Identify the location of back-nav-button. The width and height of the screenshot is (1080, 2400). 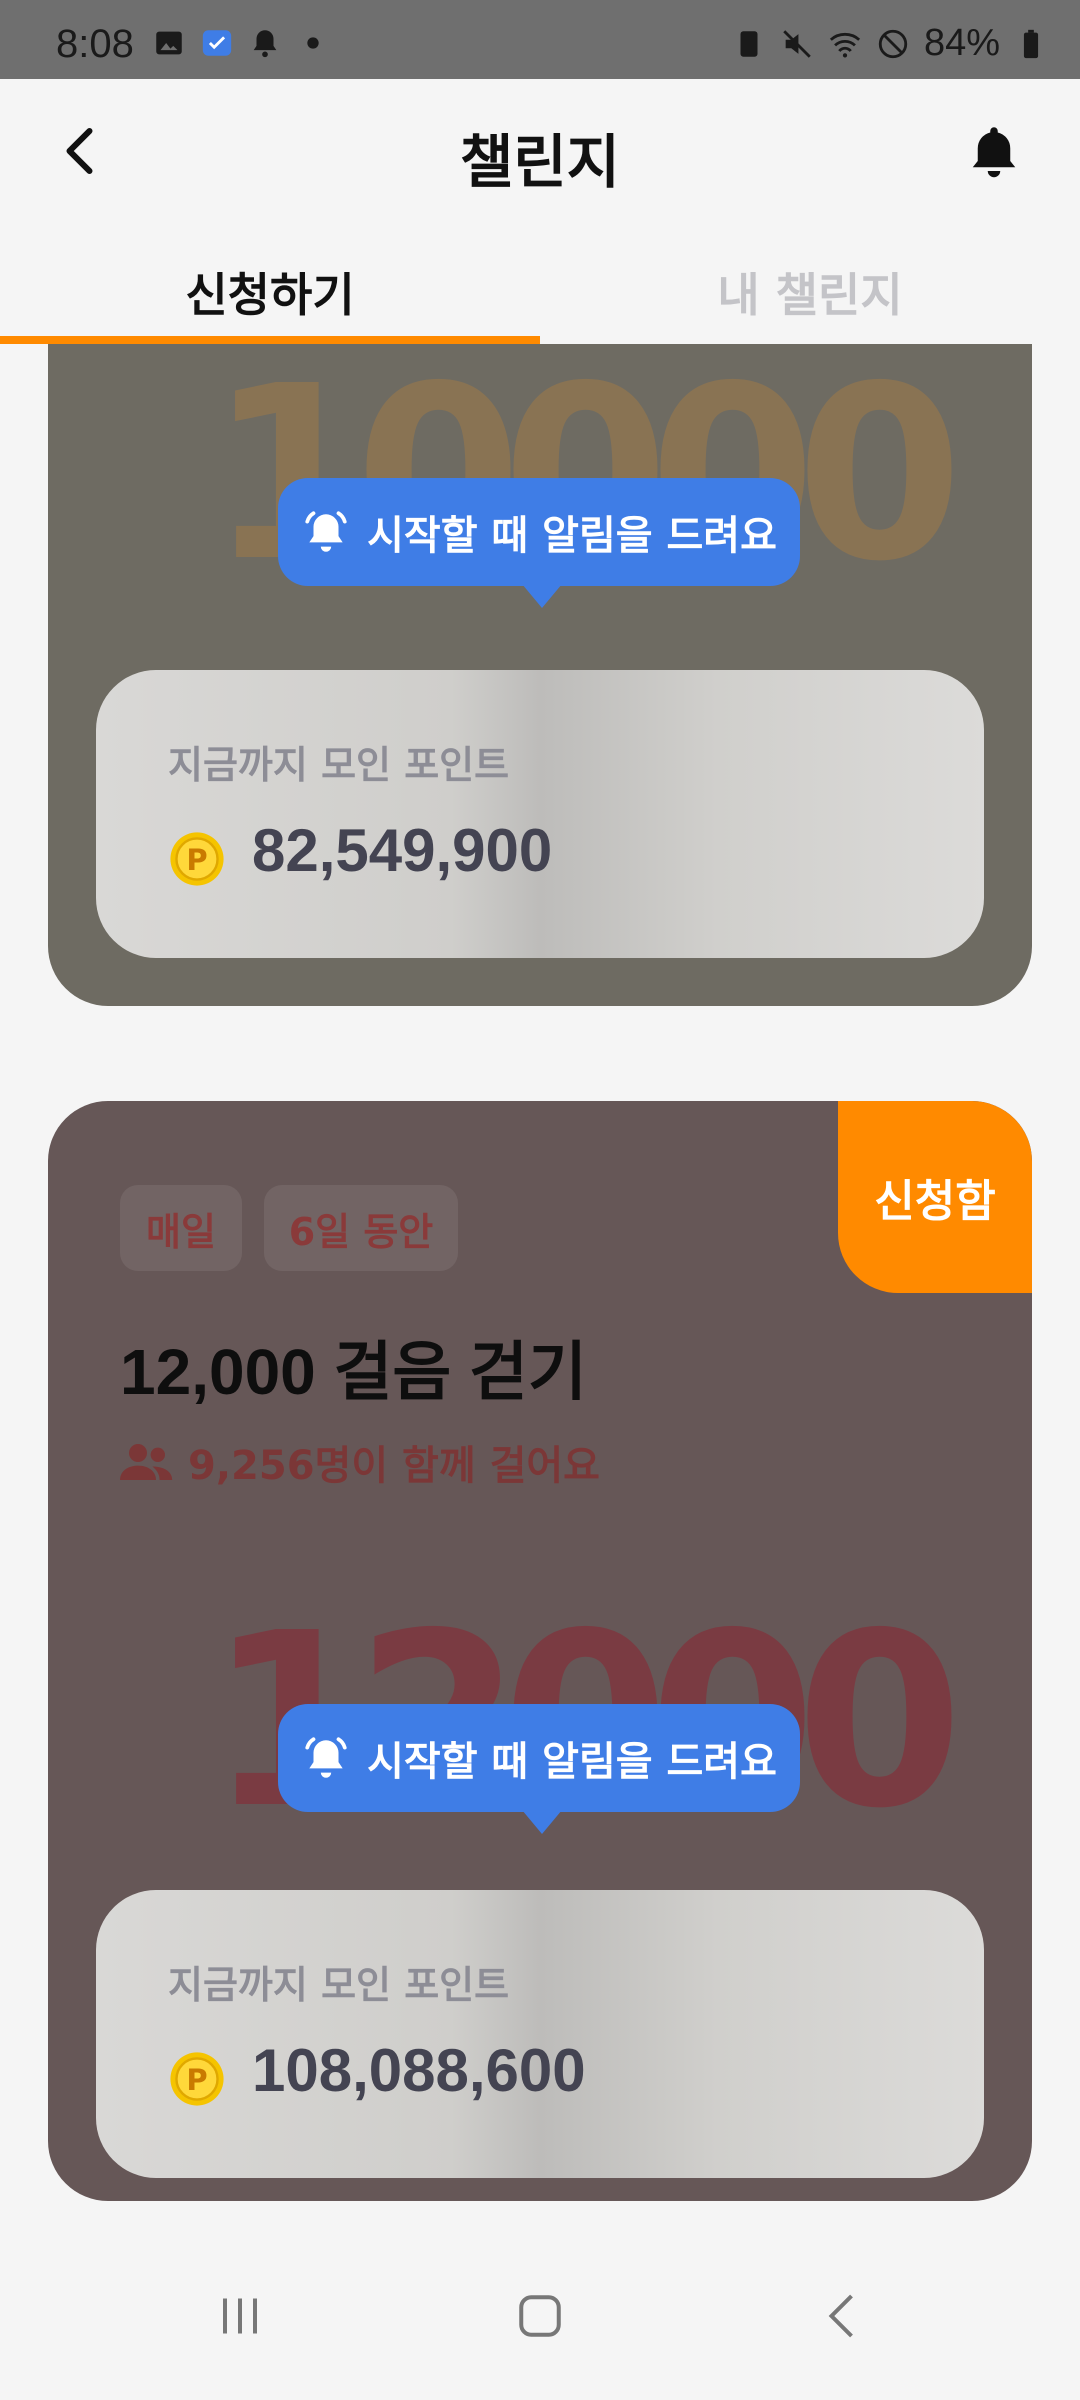
(844, 2316).